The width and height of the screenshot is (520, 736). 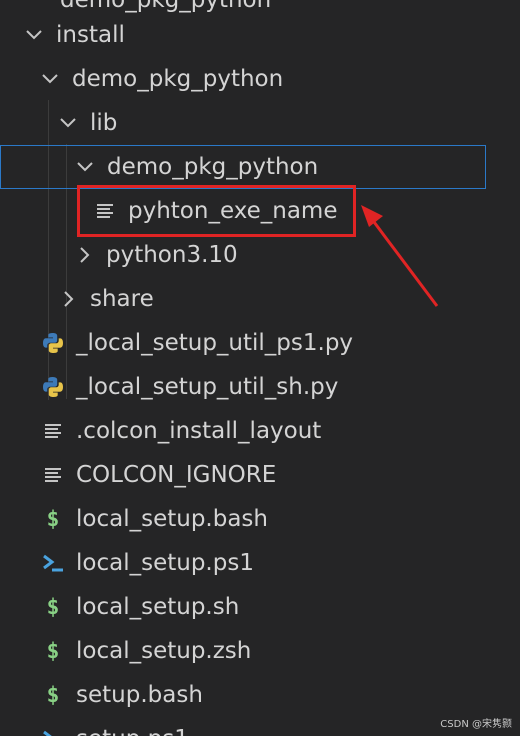 I want to click on folder-lib: lib, so click(x=260, y=123).